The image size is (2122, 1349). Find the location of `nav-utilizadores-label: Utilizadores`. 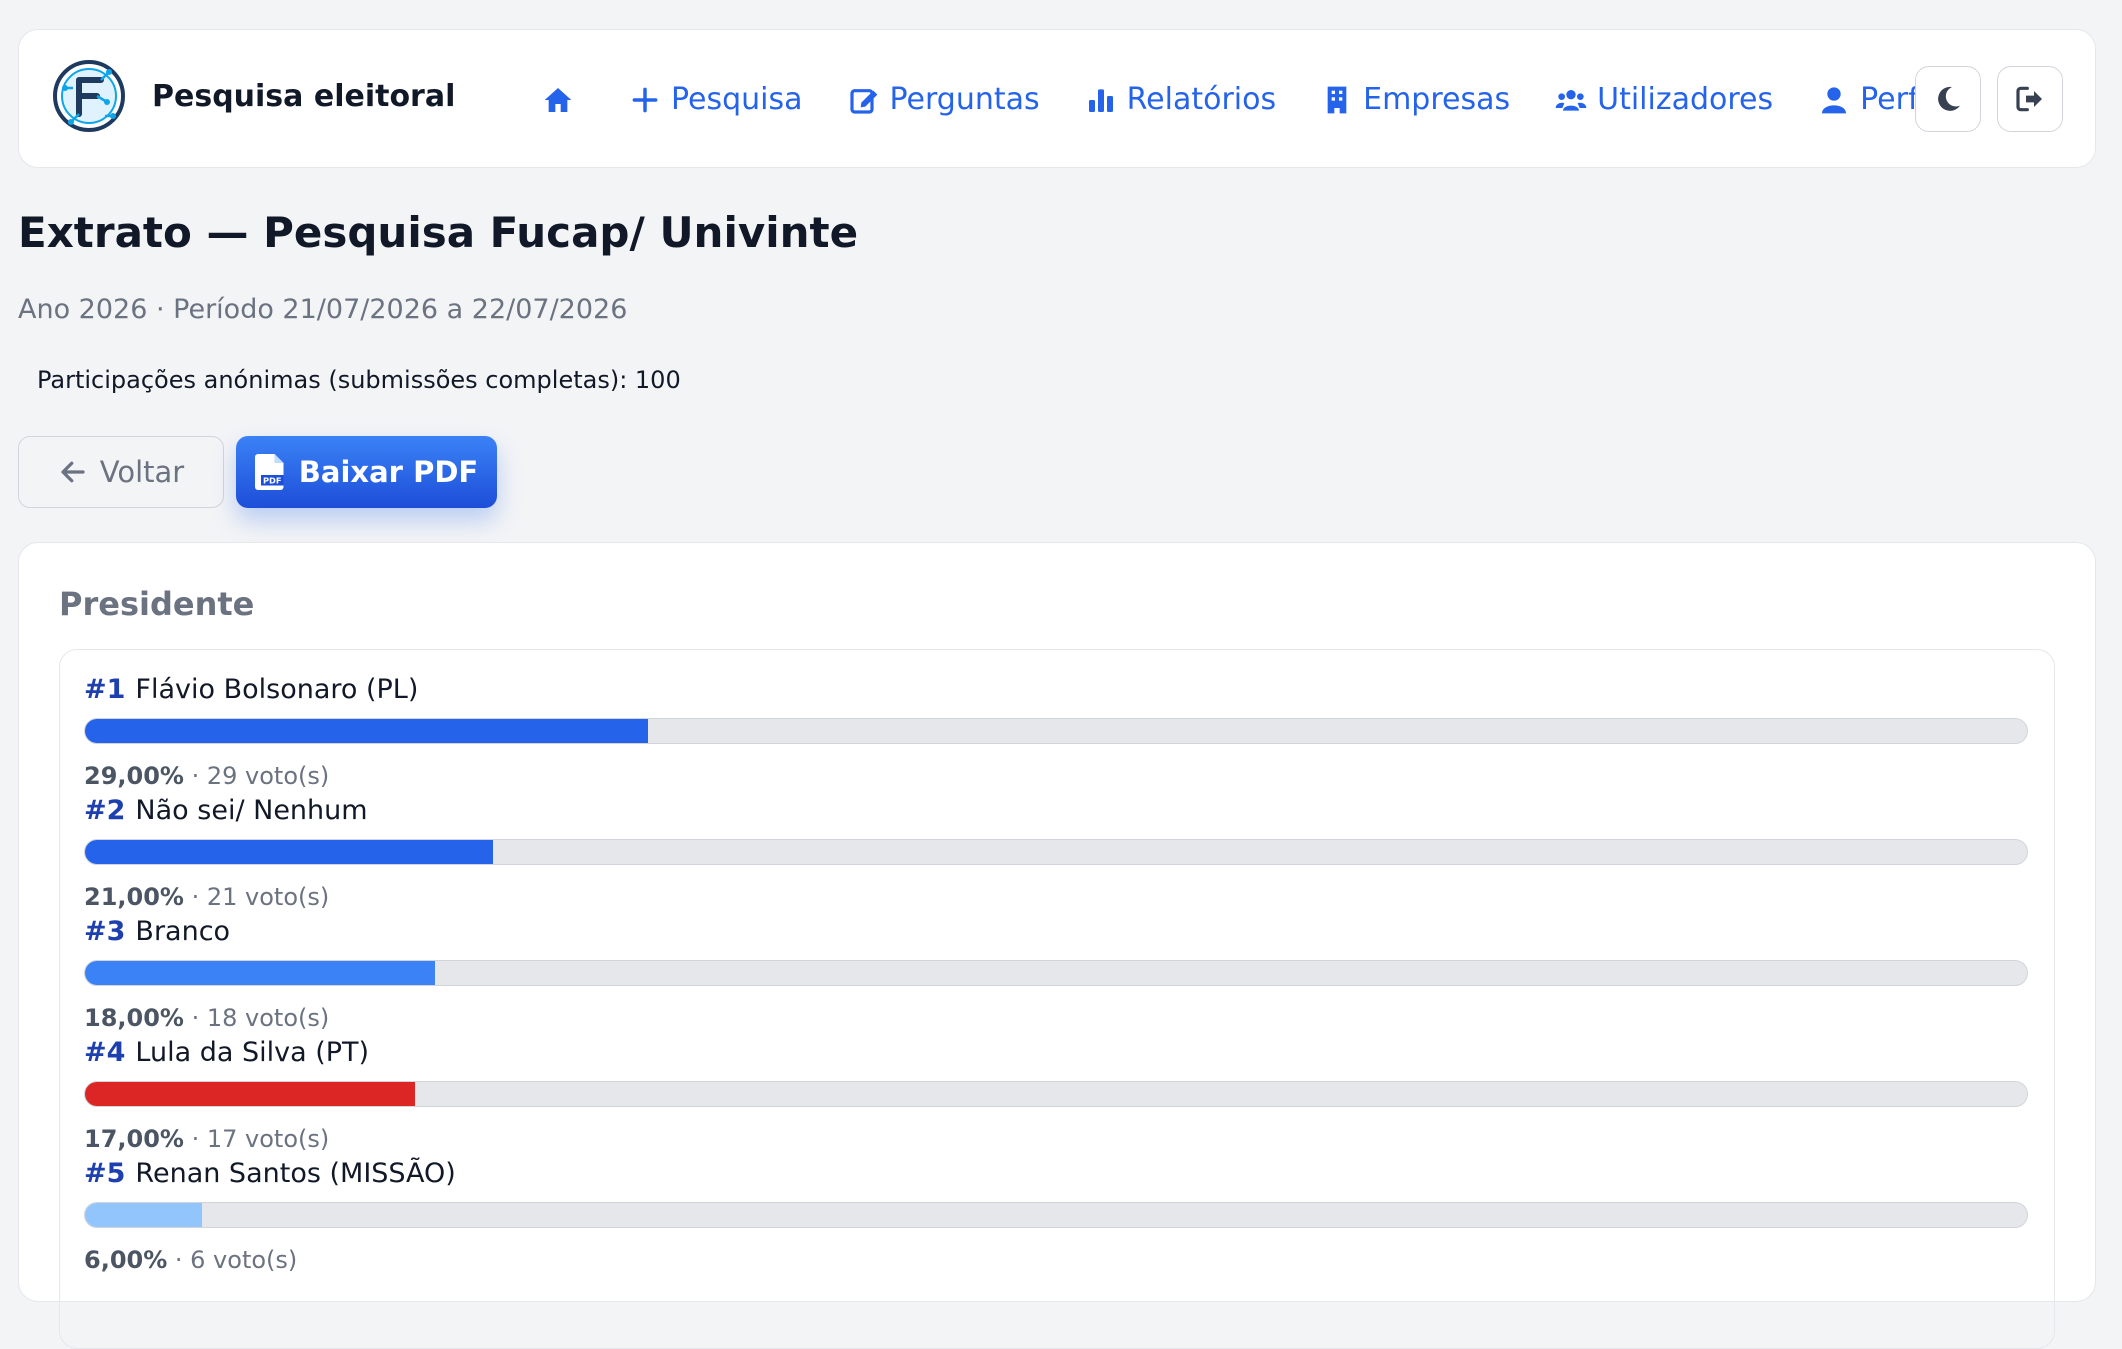

nav-utilizadores-label: Utilizadores is located at coordinates (1685, 99).